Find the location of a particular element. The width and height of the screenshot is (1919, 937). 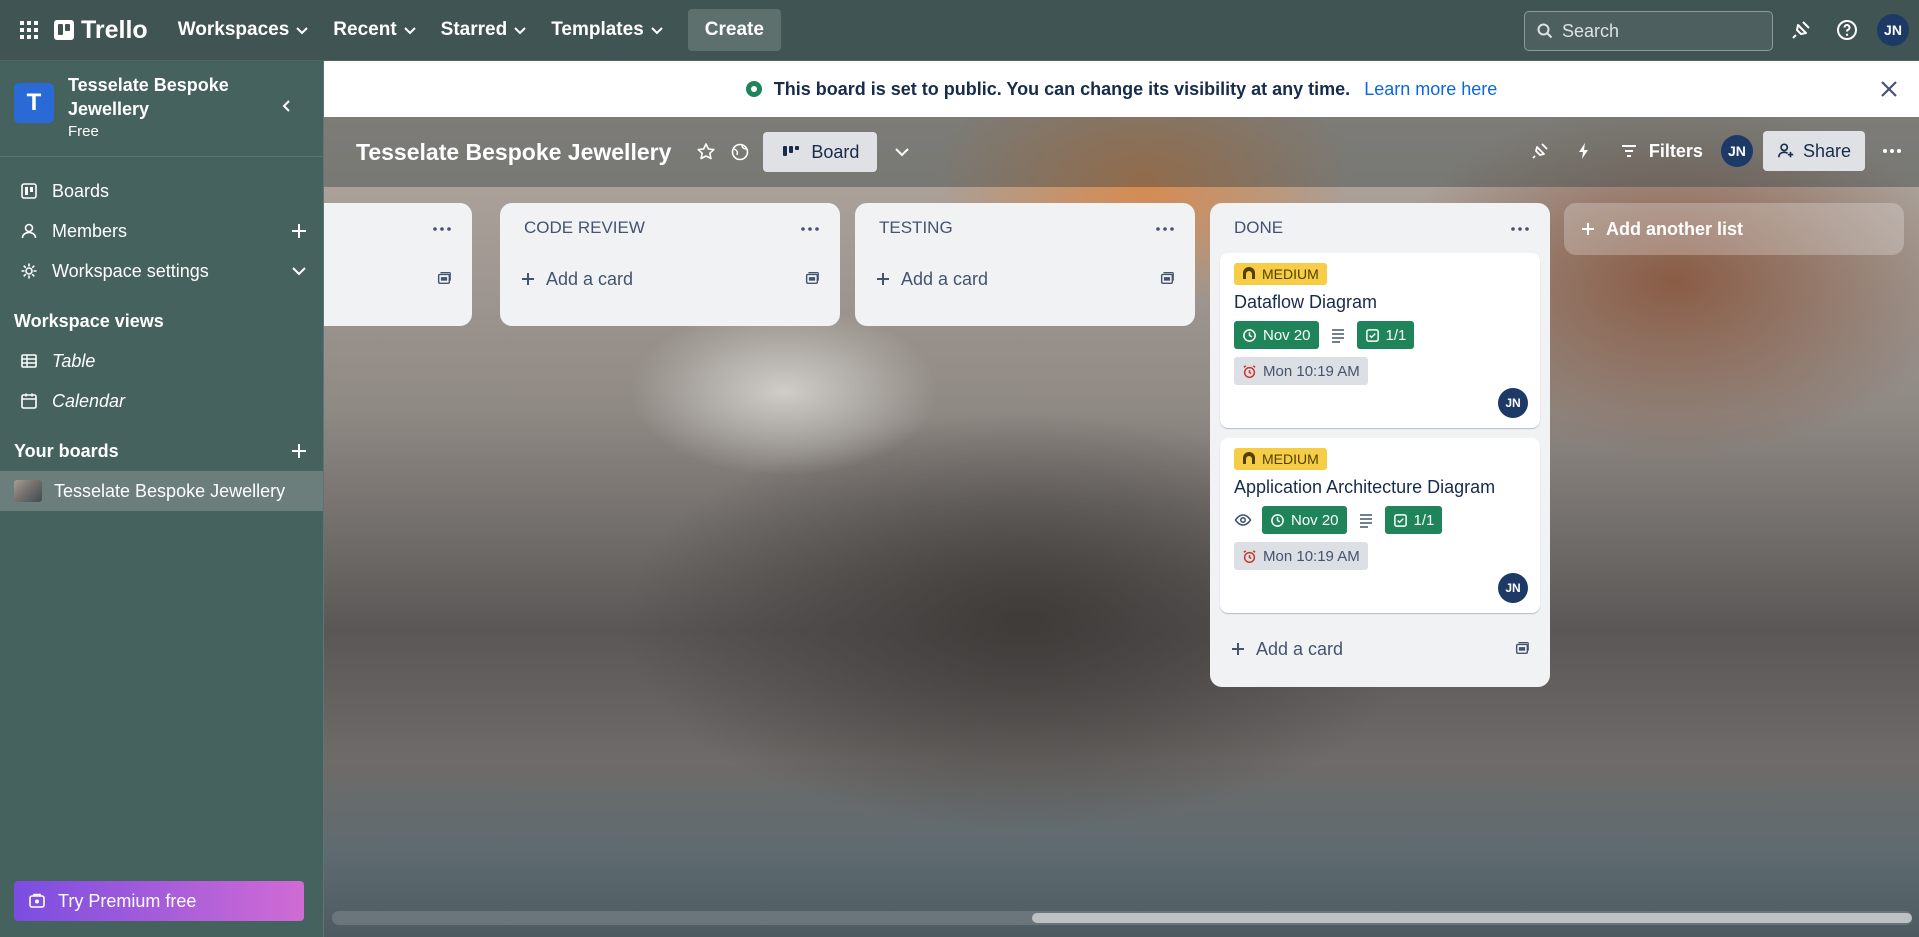

sidebar-item-workspace-settings: Workspace settings is located at coordinates (161, 271).